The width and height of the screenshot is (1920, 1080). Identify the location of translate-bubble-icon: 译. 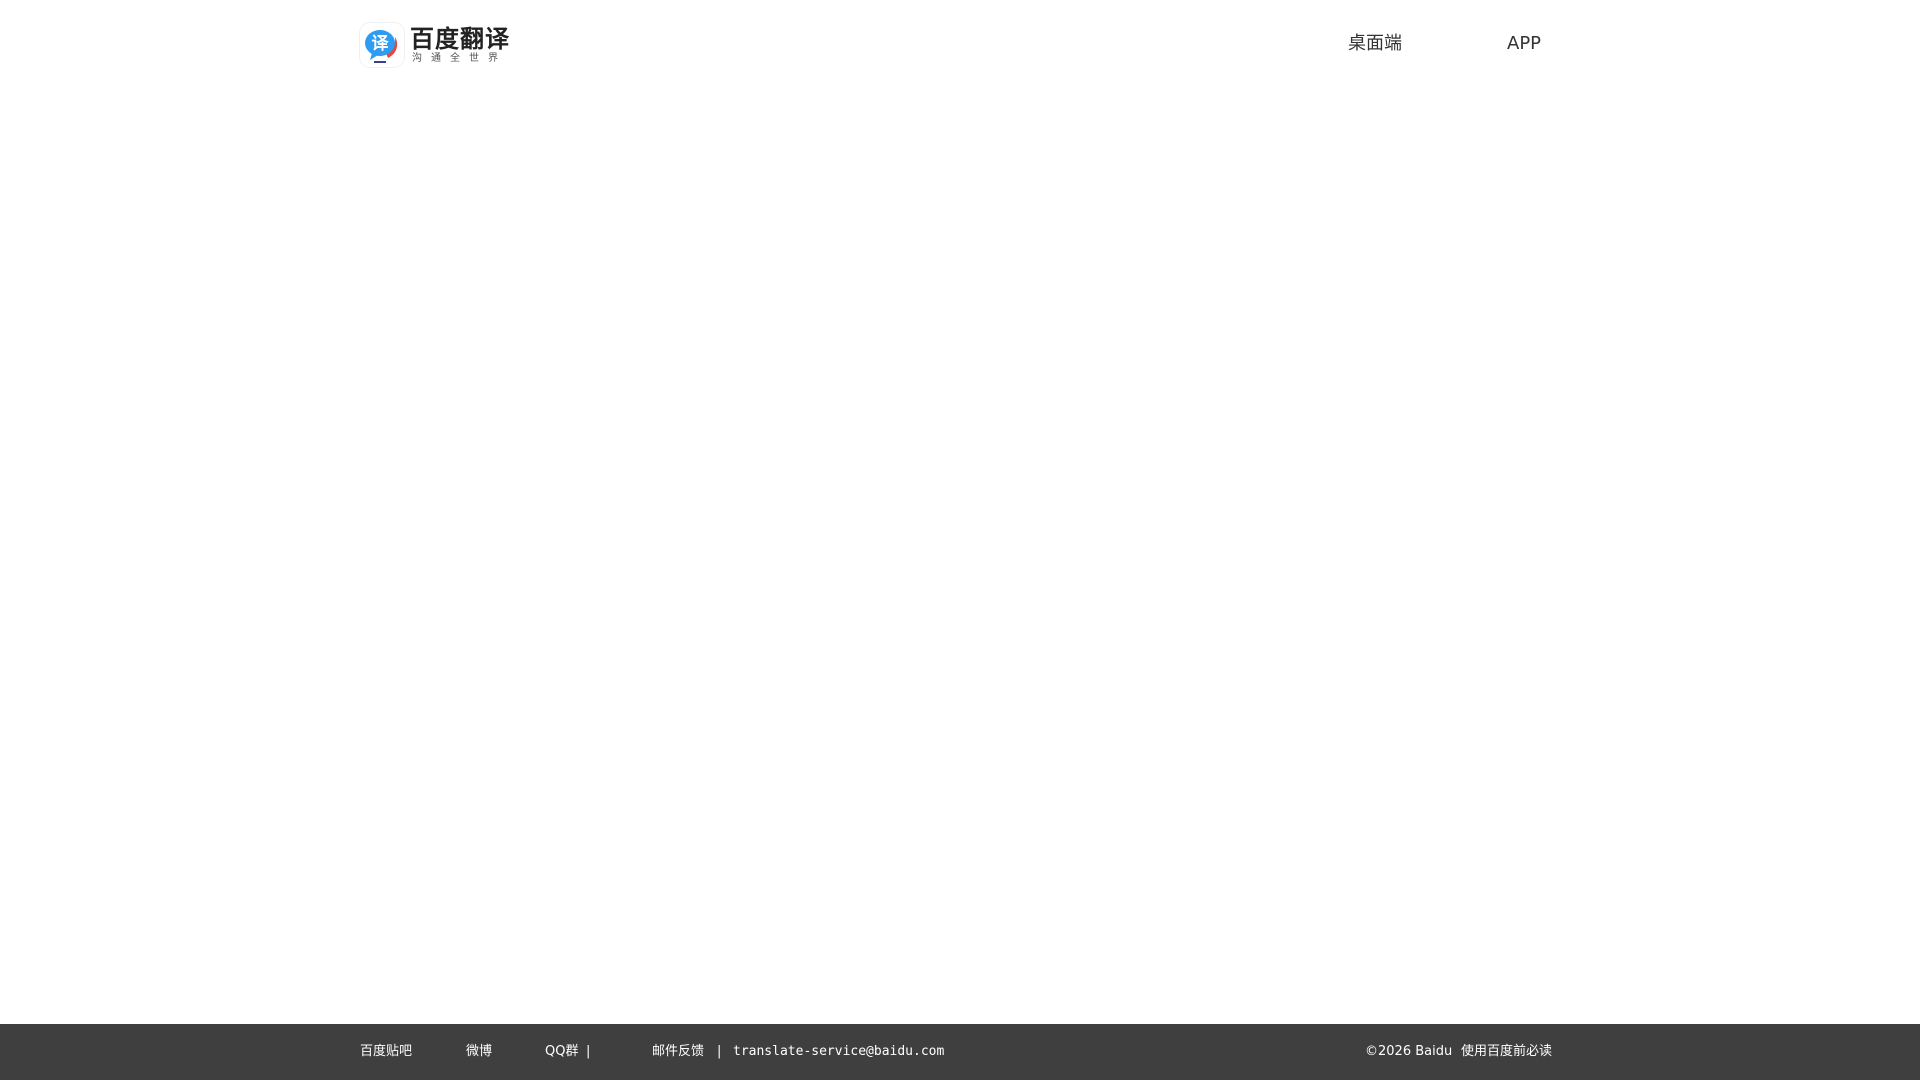
(382, 45).